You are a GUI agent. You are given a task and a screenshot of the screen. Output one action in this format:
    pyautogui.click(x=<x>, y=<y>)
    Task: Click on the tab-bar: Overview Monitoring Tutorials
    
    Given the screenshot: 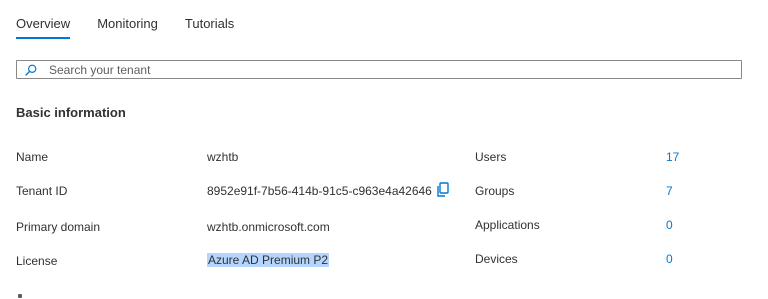 What is the action you would take?
    pyautogui.click(x=138, y=21)
    